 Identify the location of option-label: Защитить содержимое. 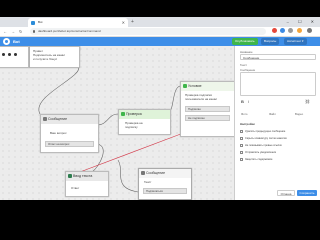
(259, 159).